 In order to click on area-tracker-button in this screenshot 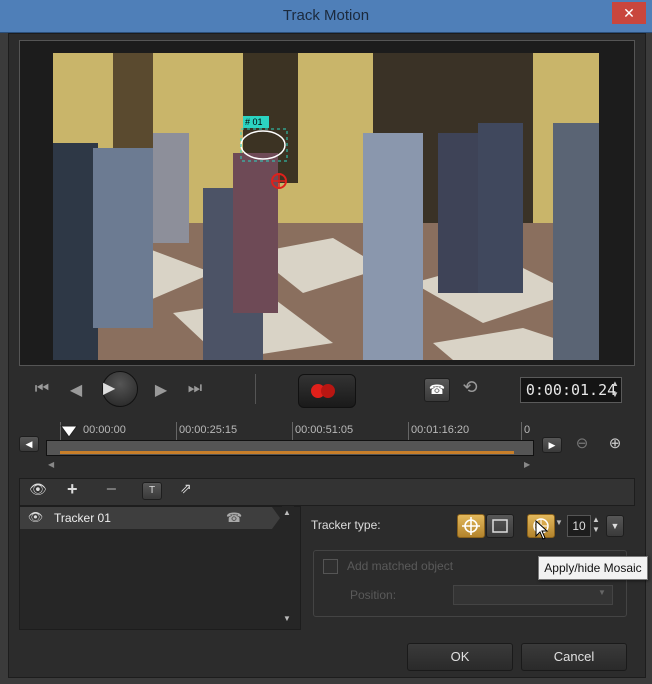, I will do `click(500, 526)`.